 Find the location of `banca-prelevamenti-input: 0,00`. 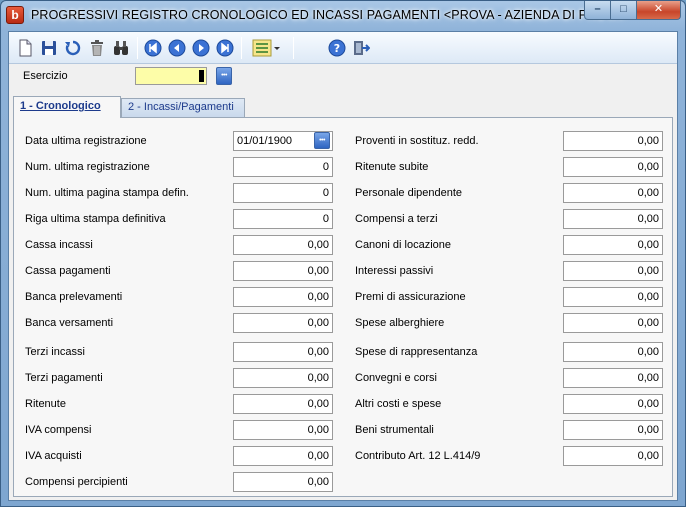

banca-prelevamenti-input: 0,00 is located at coordinates (283, 297).